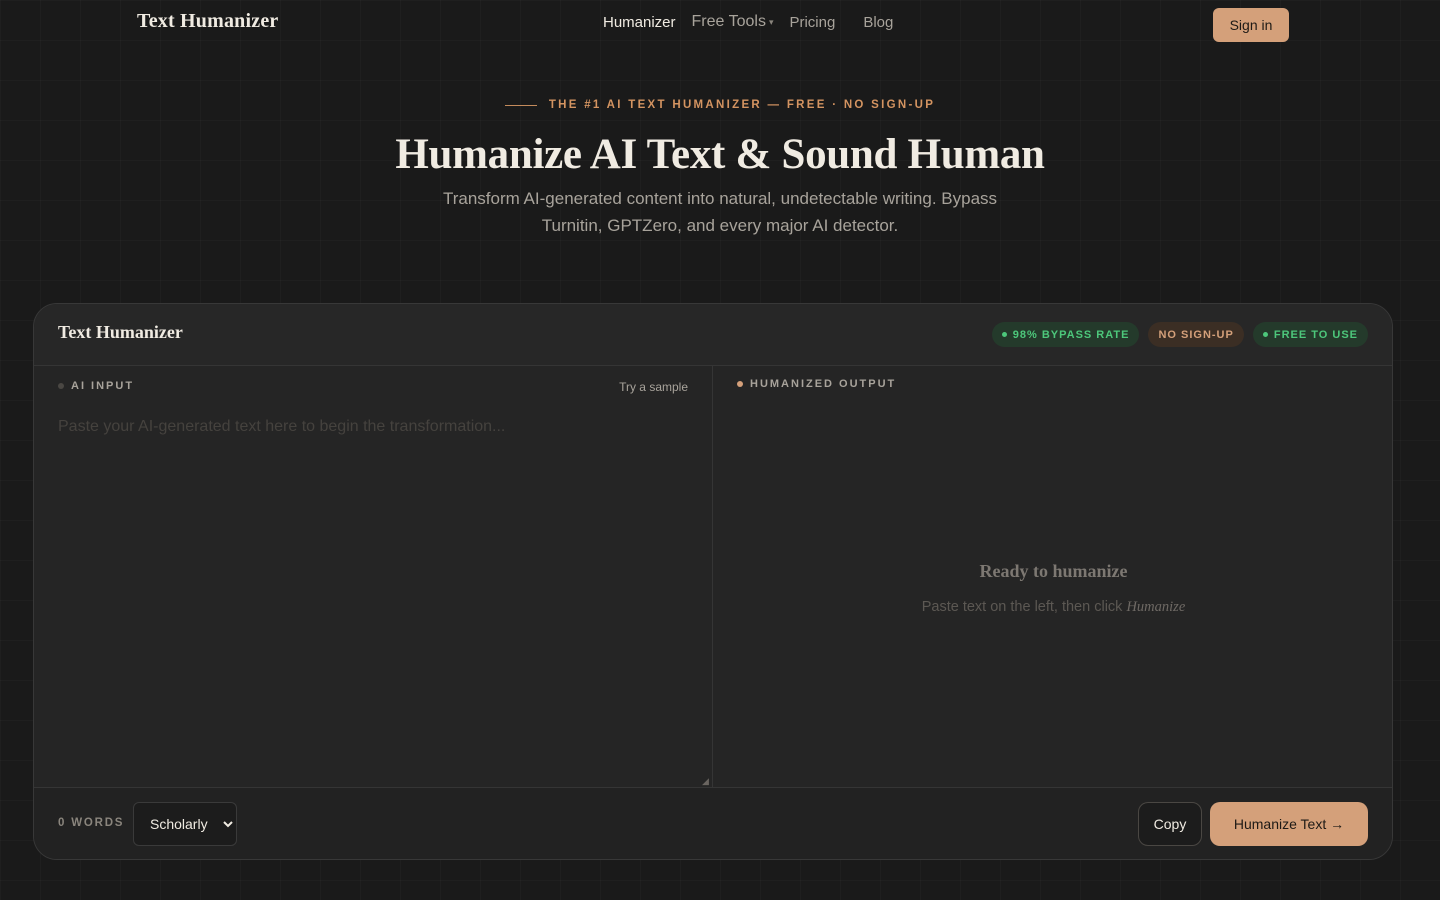 This screenshot has width=1440, height=900. Describe the element at coordinates (520, 105) in the screenshot. I see `eyebrow-divider` at that location.